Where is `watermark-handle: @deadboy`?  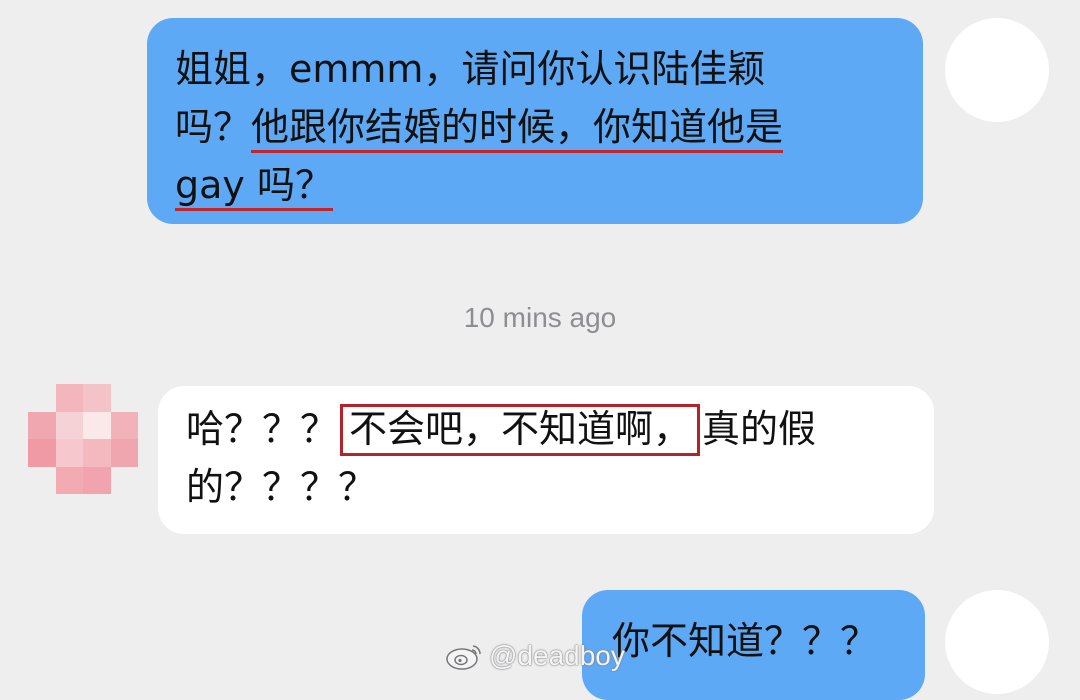
watermark-handle: @deadboy is located at coordinates (557, 655).